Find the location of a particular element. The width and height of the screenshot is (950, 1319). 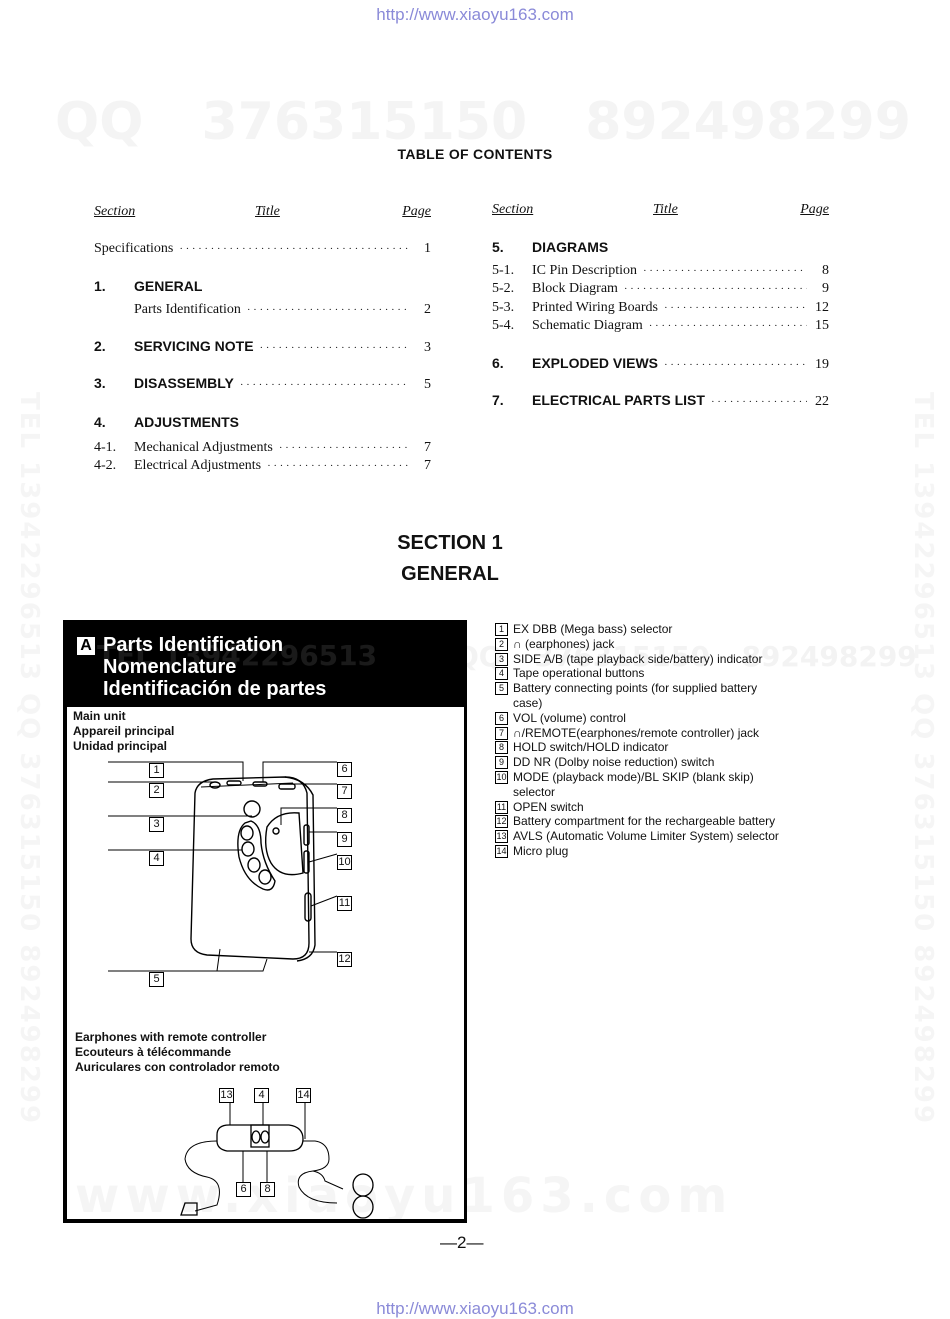

toc-entry-number: 5. is located at coordinates (498, 247).